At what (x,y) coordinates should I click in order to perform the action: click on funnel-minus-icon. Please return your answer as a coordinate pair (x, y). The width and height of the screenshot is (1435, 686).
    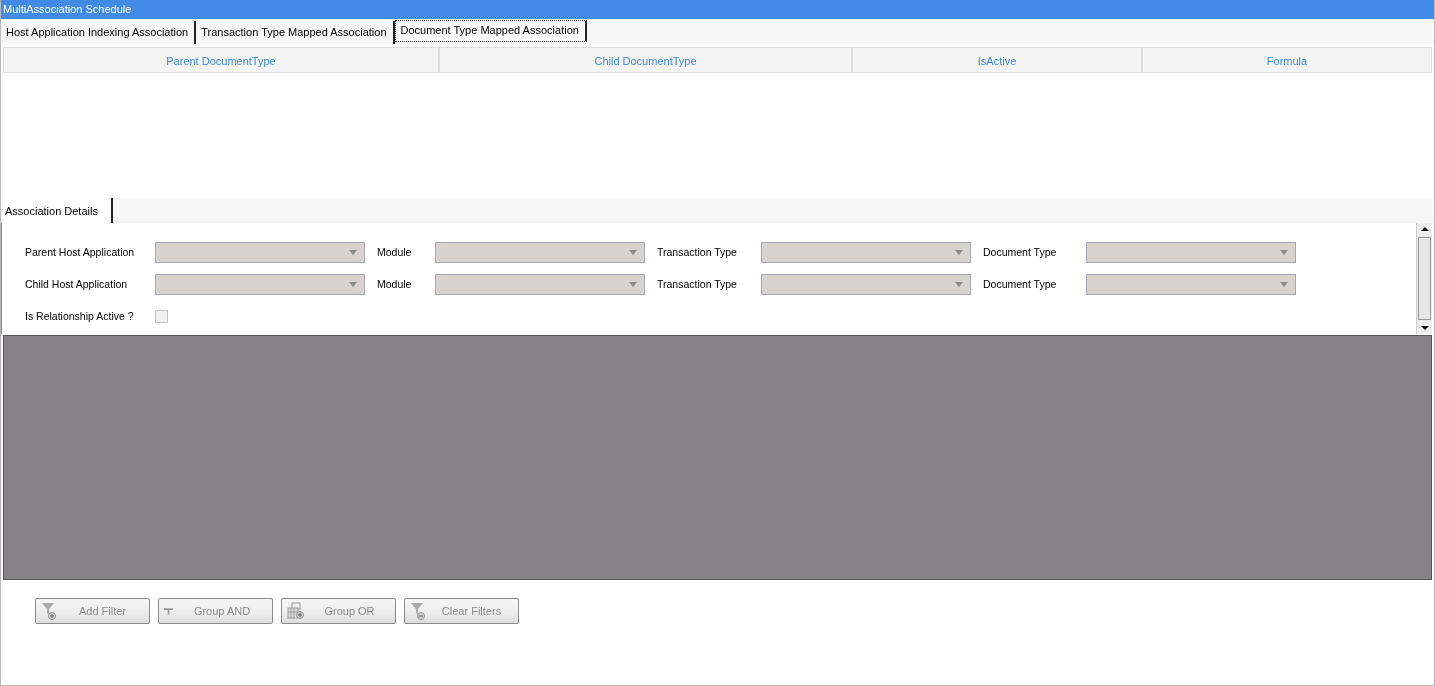
    Looking at the image, I should click on (418, 611).